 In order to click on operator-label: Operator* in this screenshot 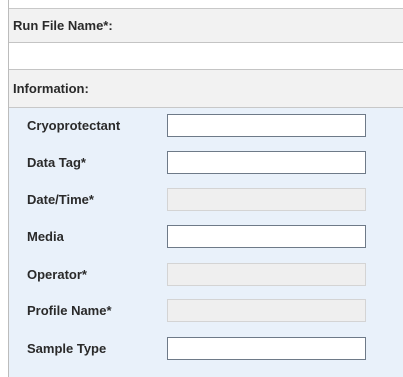, I will do `click(57, 274)`.